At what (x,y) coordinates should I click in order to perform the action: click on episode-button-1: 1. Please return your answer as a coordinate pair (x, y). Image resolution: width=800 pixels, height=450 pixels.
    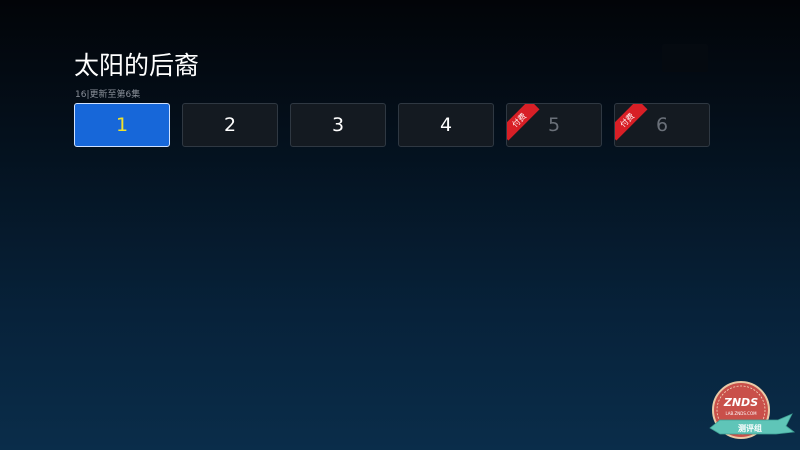
    Looking at the image, I should click on (122, 125).